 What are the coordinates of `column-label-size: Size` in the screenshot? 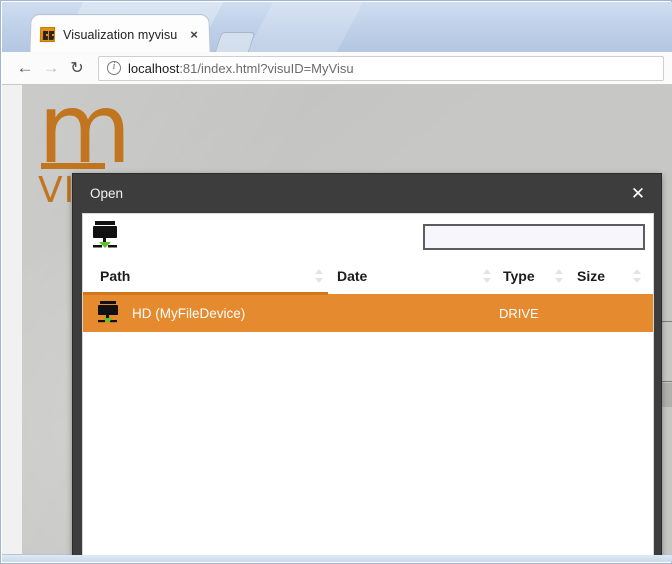 It's located at (591, 276).